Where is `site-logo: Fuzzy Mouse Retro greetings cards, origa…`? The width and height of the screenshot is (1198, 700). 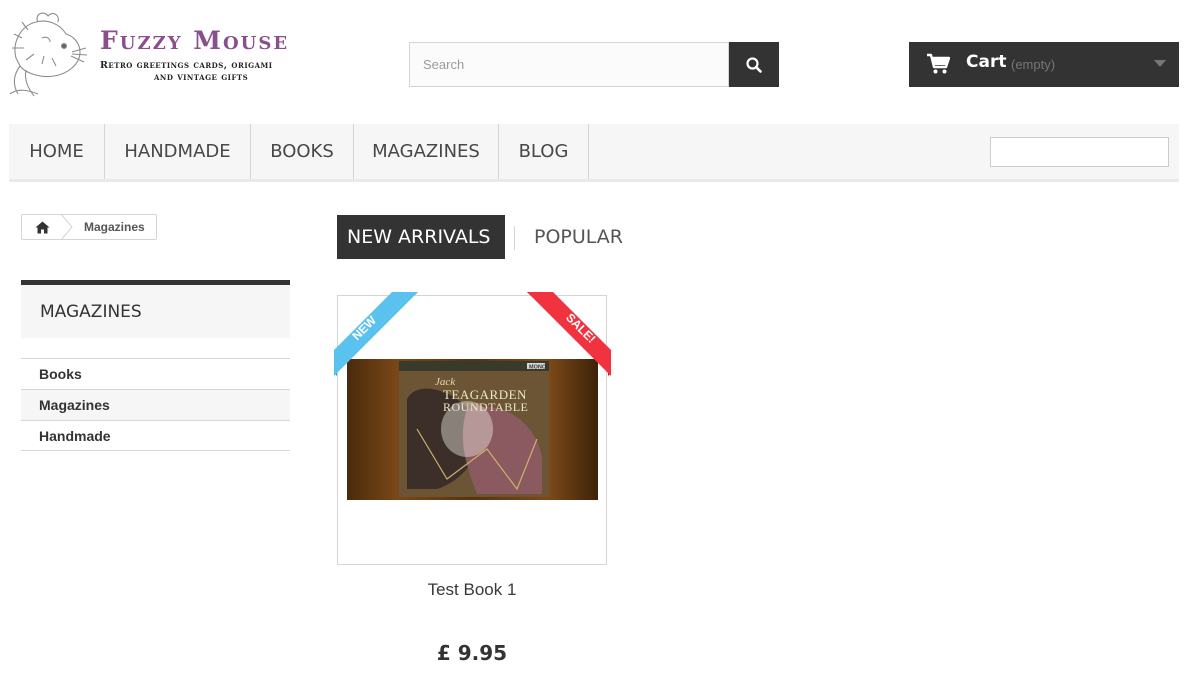 site-logo: Fuzzy Mouse Retro greetings cards, origa… is located at coordinates (169, 53).